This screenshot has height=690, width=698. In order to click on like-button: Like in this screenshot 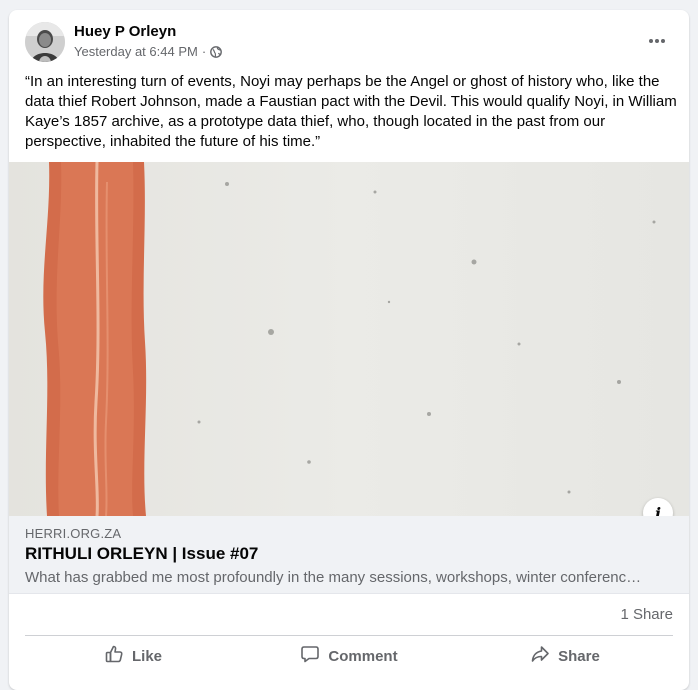, I will do `click(133, 656)`.